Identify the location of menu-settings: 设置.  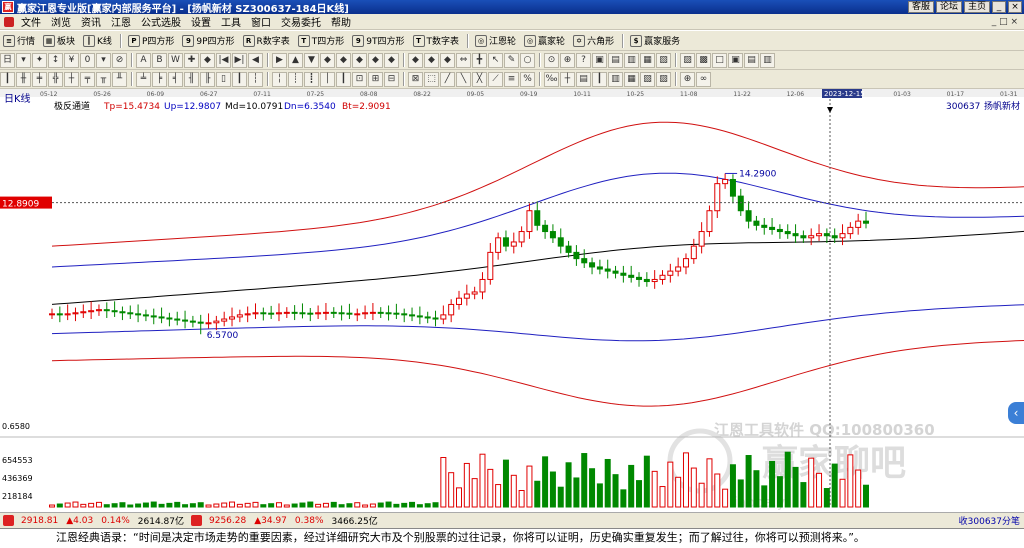
(201, 21).